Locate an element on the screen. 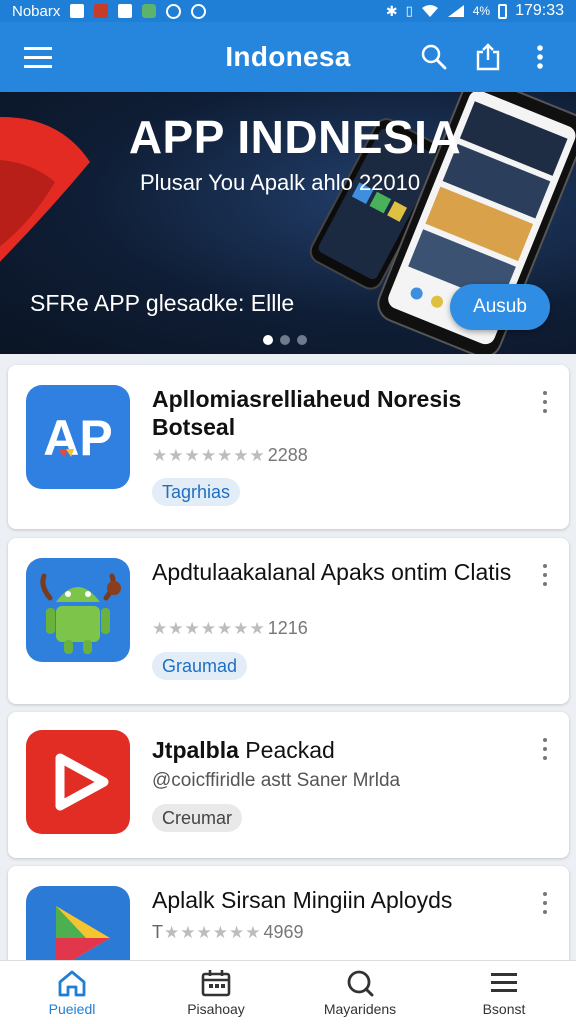  nav-label: Mayaridens is located at coordinates (360, 1008).